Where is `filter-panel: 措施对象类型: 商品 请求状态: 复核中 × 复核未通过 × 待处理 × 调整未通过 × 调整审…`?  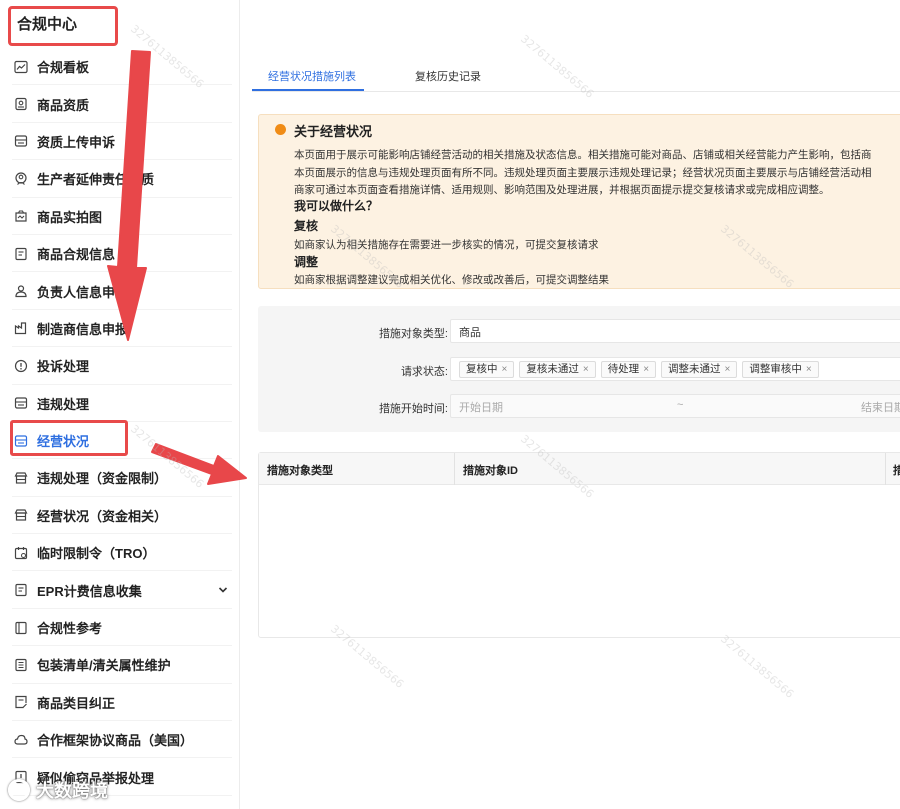 filter-panel: 措施对象类型: 商品 请求状态: 复核中 × 复核未通过 × 待处理 × 调整未通过 × 调整审… is located at coordinates (579, 369).